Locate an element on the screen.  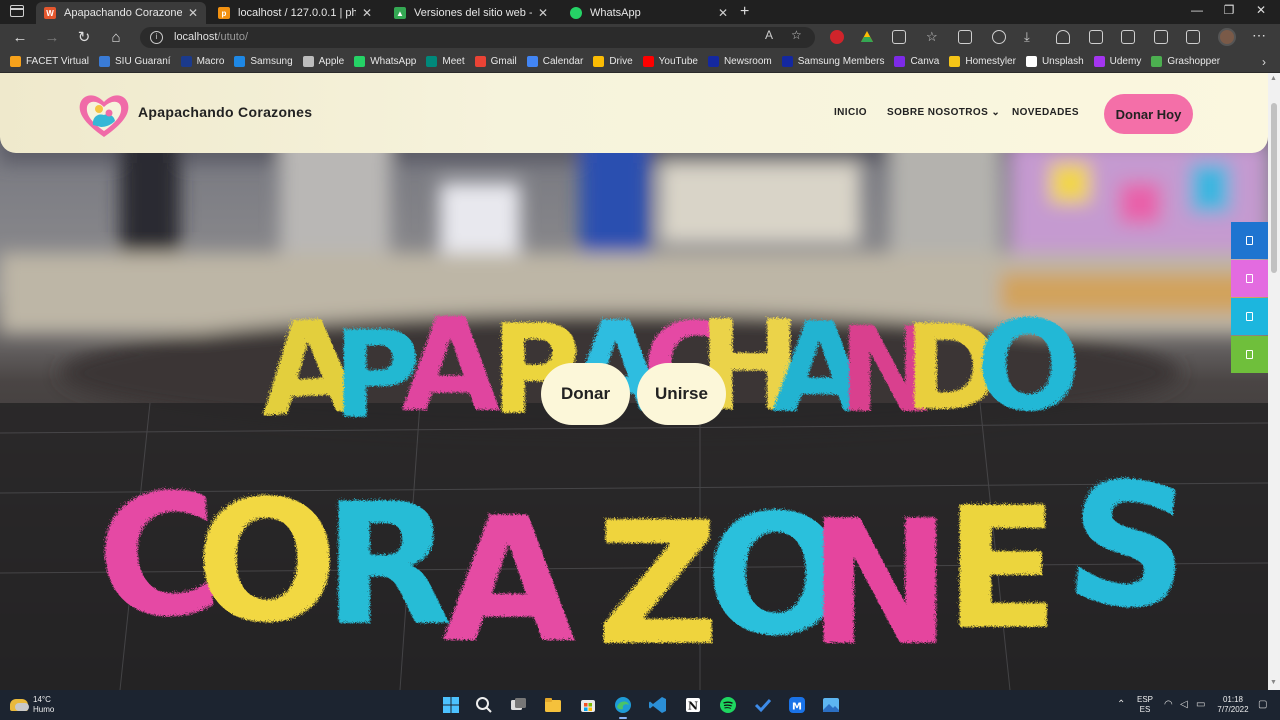
twitter-icon is located at coordinates (1249, 316).